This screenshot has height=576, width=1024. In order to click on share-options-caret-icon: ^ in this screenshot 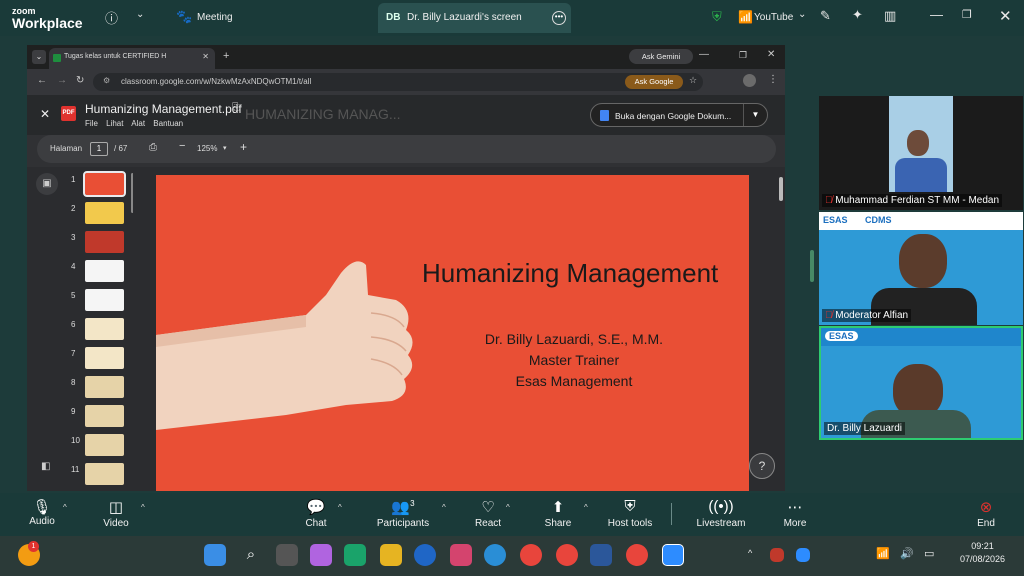, I will do `click(586, 507)`.